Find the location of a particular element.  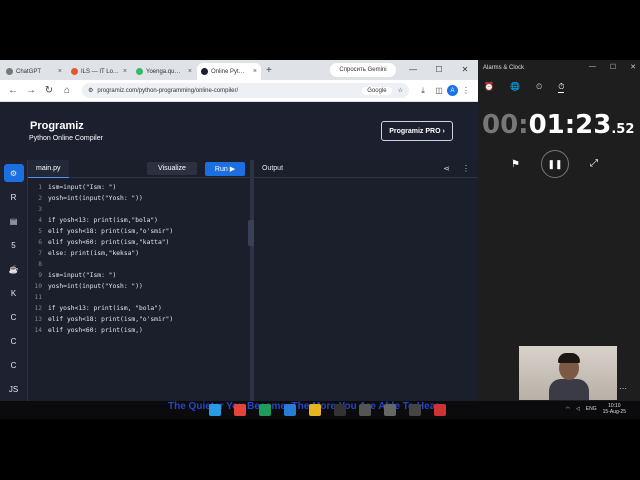

code-line: 1 ism=input("Ism: ") is located at coordinates (139, 187).